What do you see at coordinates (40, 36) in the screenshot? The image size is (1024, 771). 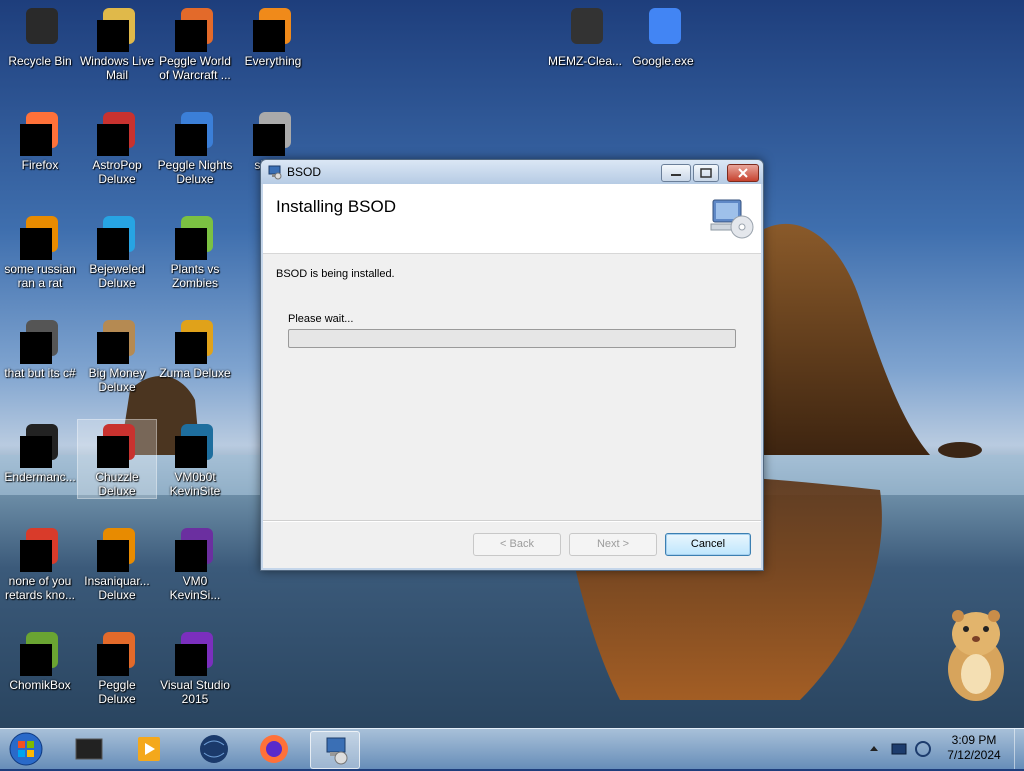 I see `desktop-icon-recycle-bin: Recycle Bin` at bounding box center [40, 36].